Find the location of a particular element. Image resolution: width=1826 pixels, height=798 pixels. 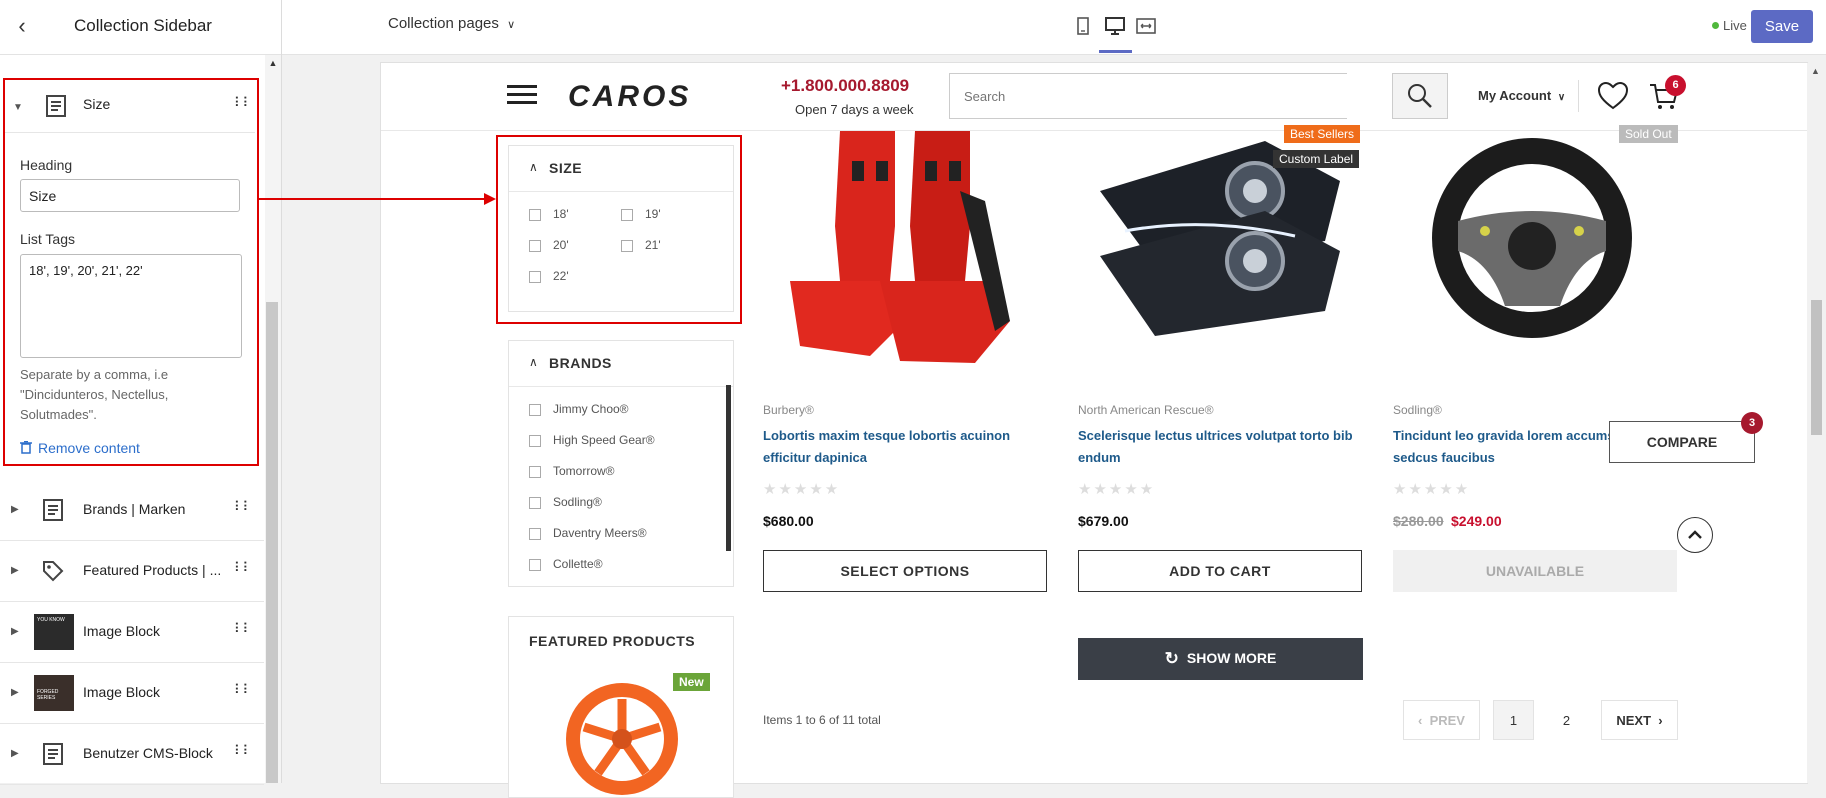

hamburger-menu-icon is located at coordinates (522, 95).